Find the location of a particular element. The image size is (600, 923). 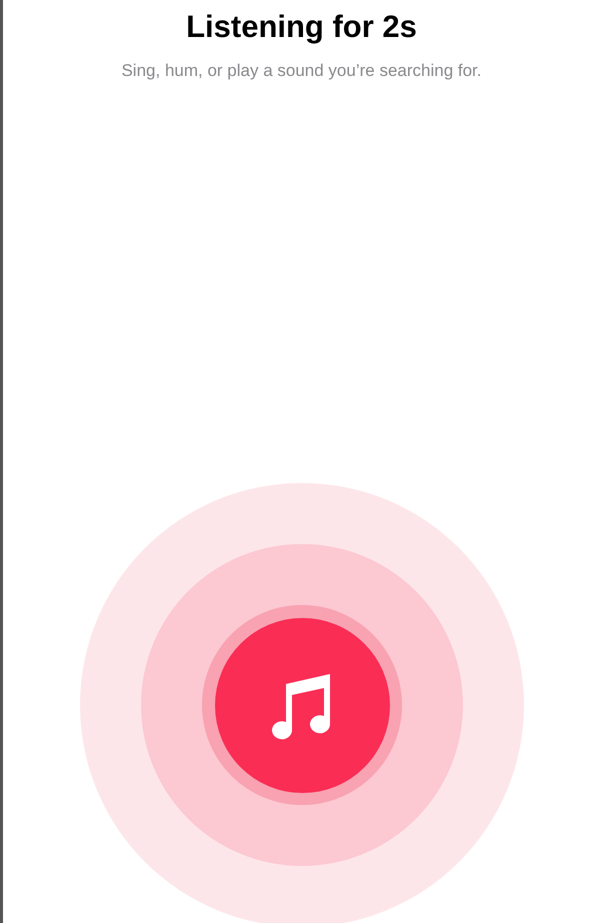

page-title: Listening for 2s is located at coordinates (301, 27).